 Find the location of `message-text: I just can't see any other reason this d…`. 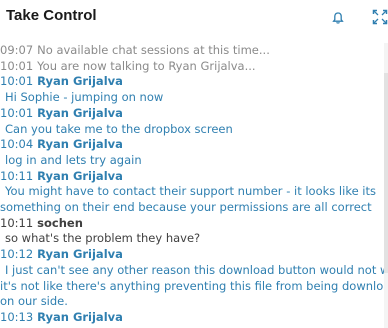

message-text: I just can't see any other reason this d… is located at coordinates (194, 269).